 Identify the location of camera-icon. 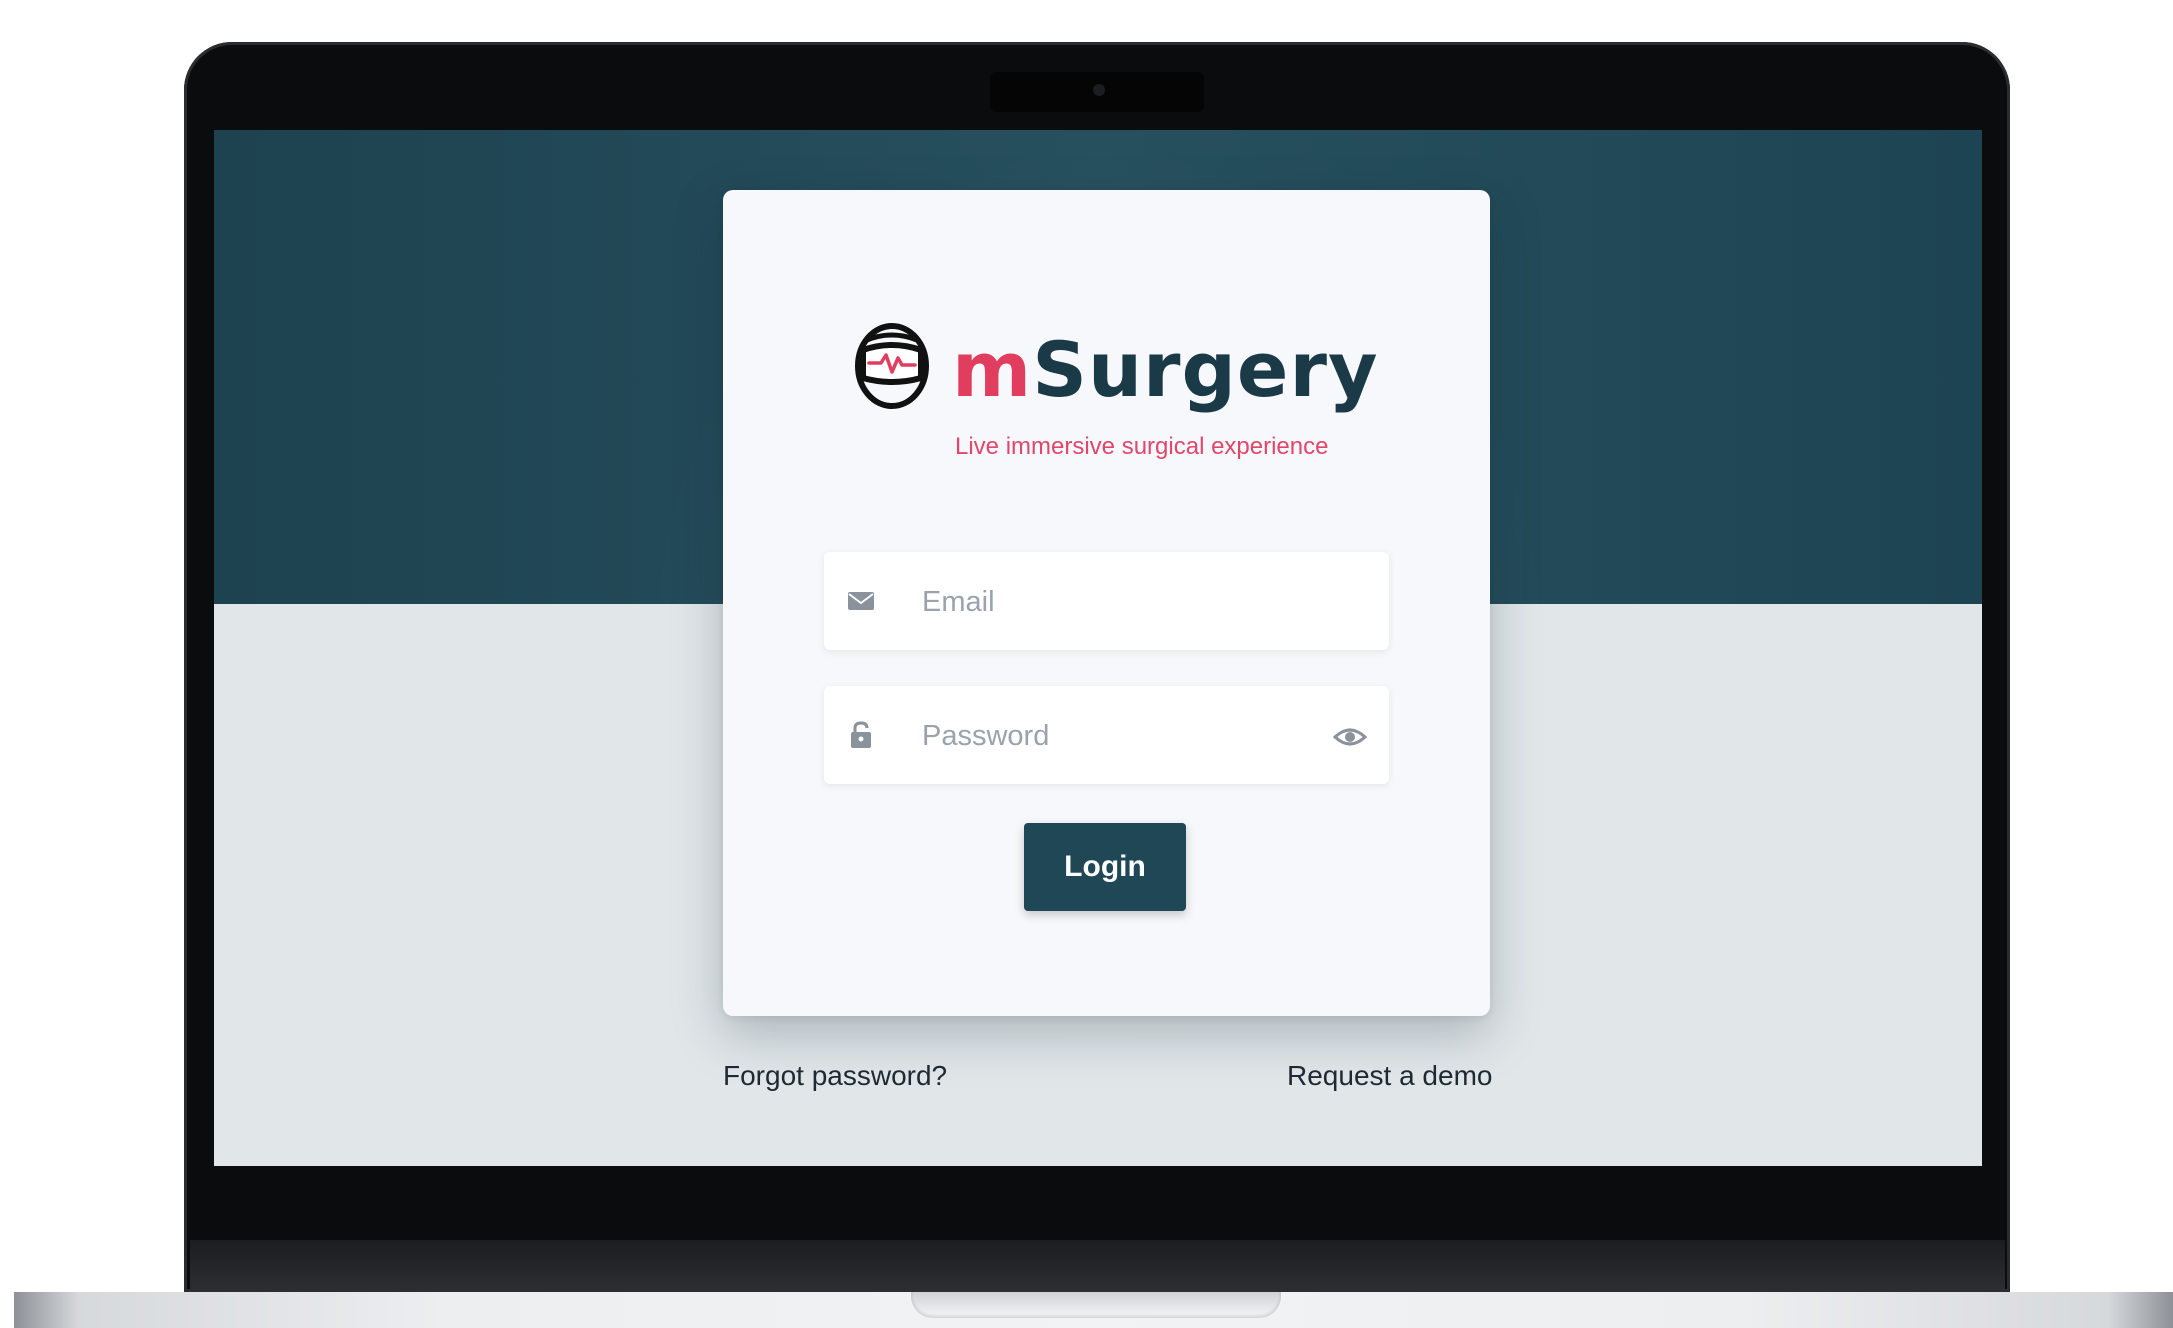
(1099, 90).